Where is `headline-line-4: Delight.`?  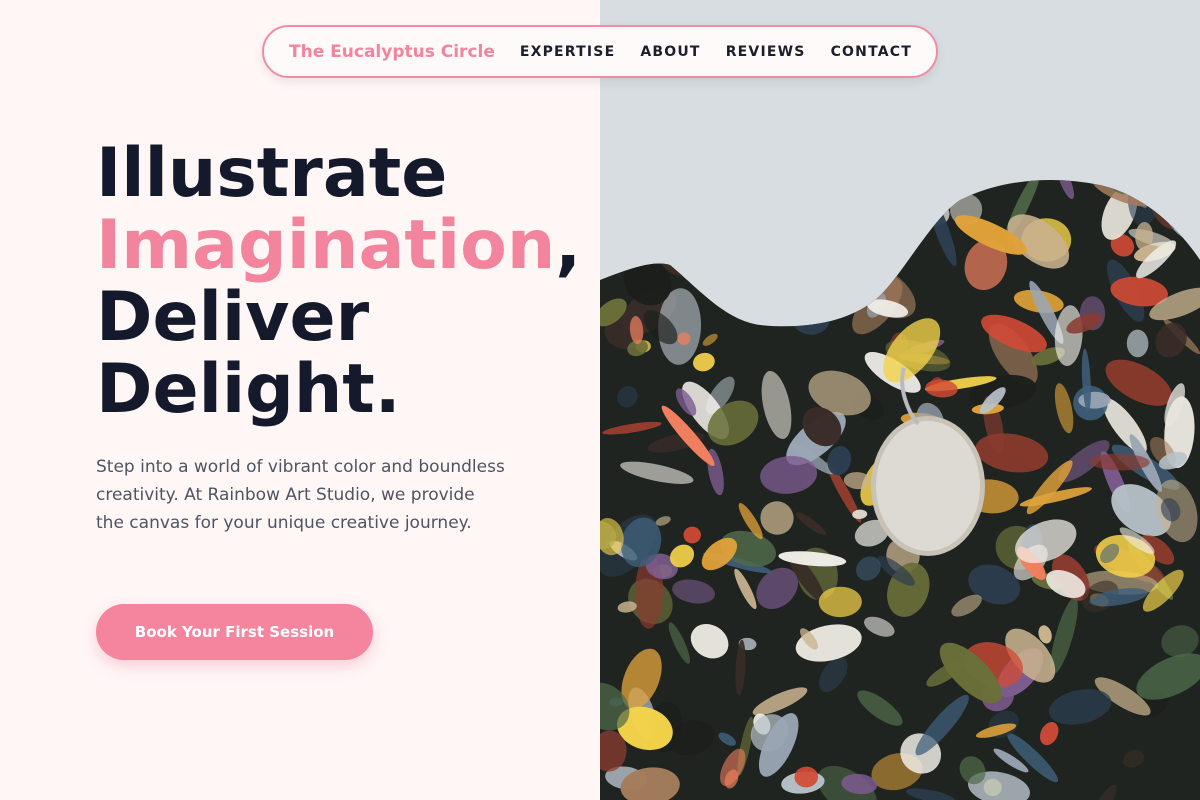 headline-line-4: Delight. is located at coordinates (248, 389).